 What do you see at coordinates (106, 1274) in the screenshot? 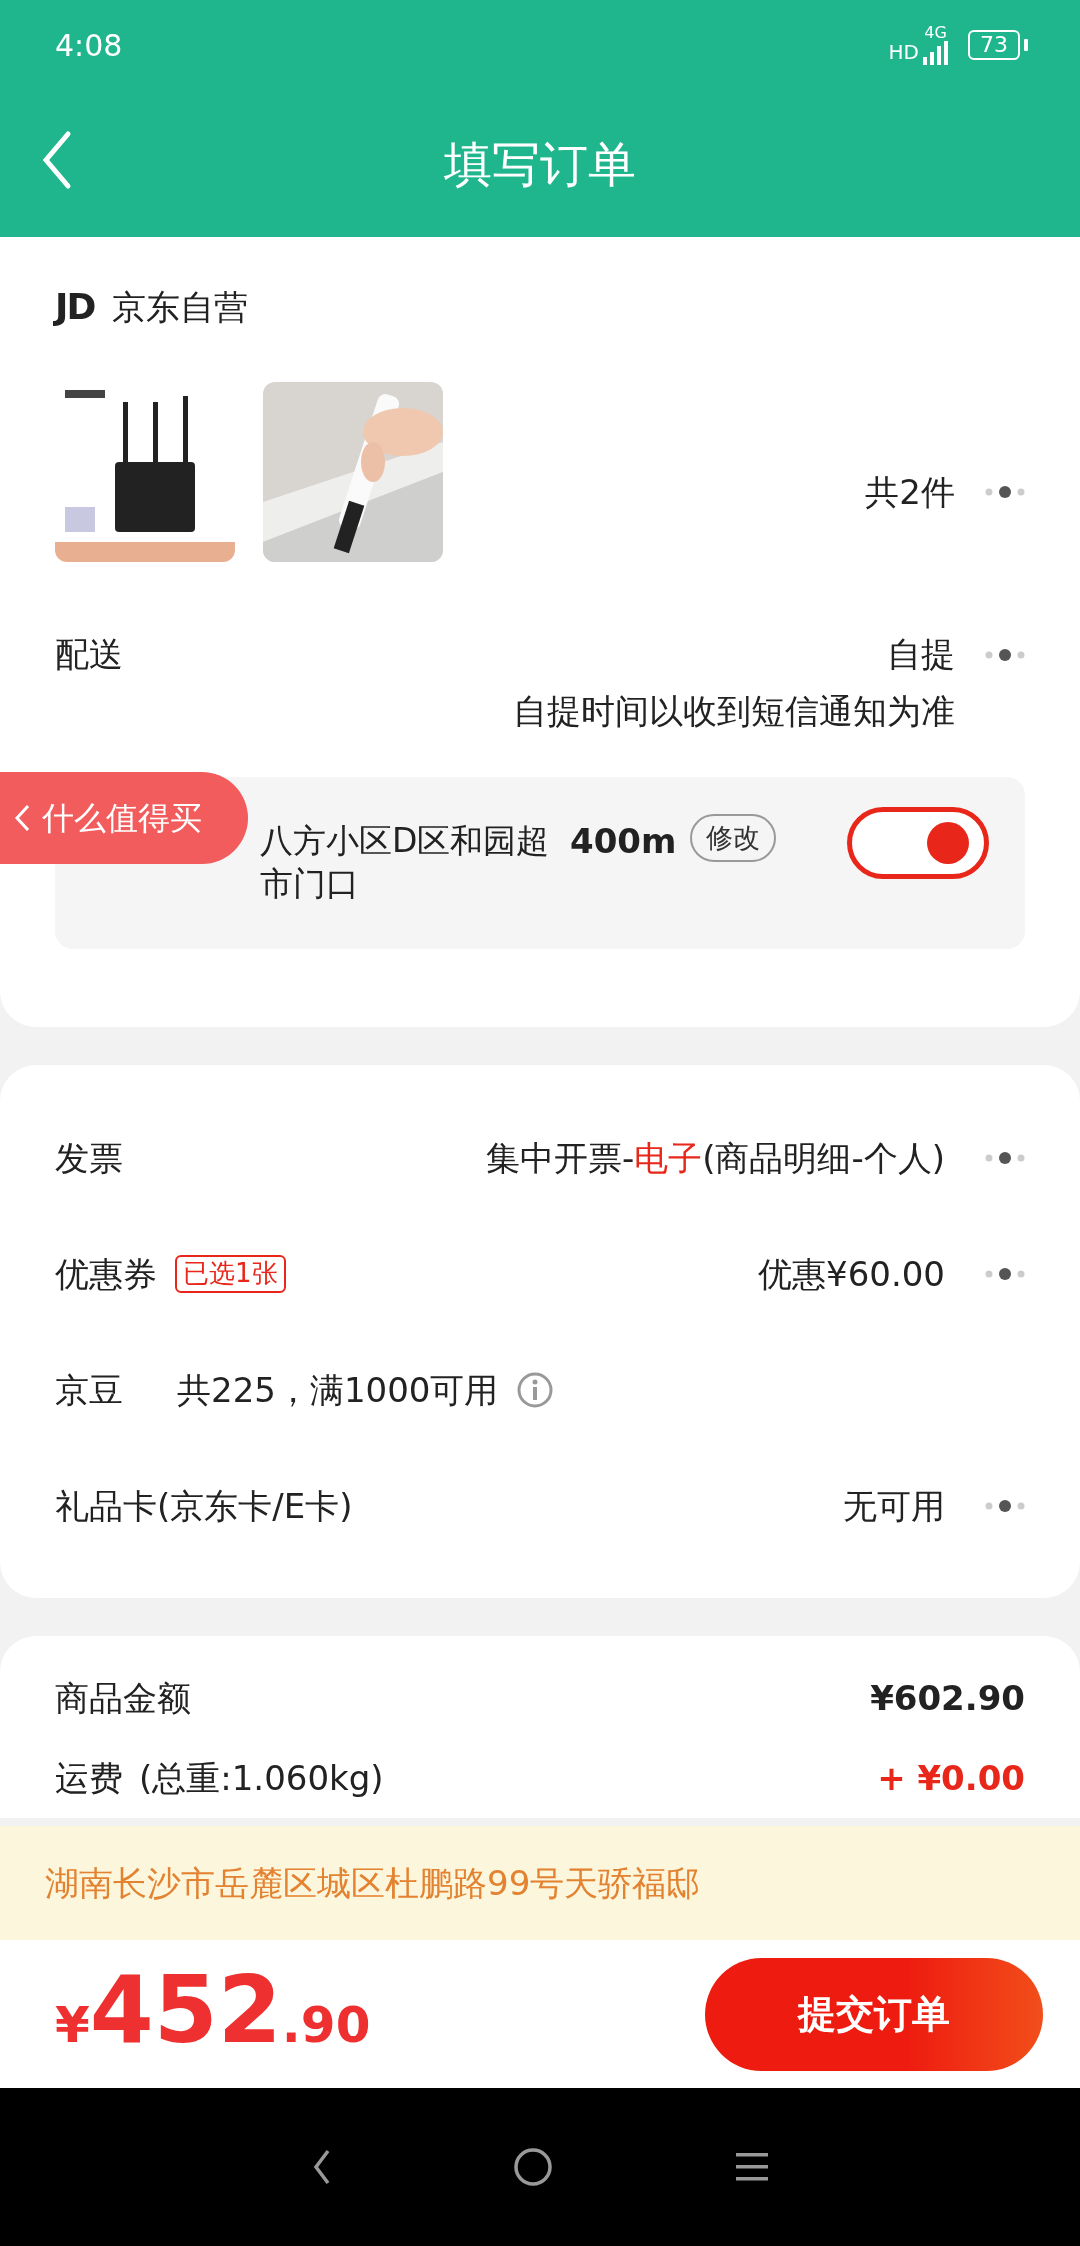
I see `option-label: 优惠券` at bounding box center [106, 1274].